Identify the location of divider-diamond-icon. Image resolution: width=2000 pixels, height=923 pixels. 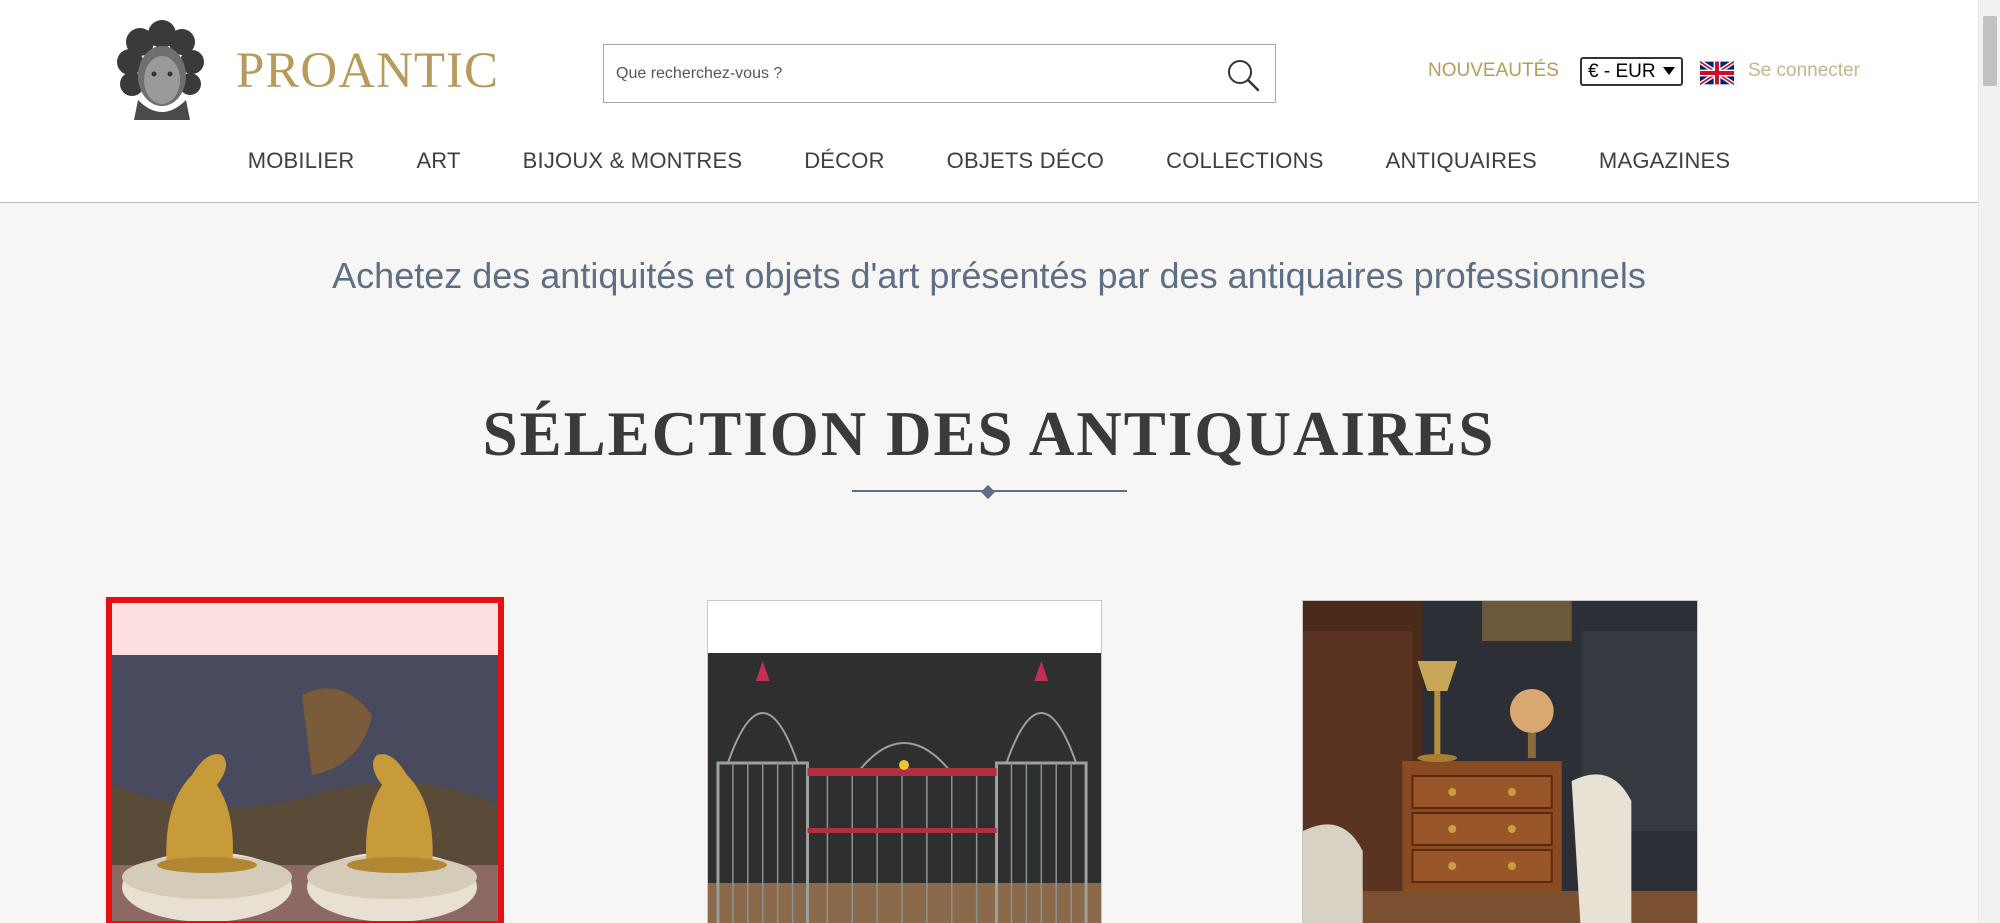
(988, 492).